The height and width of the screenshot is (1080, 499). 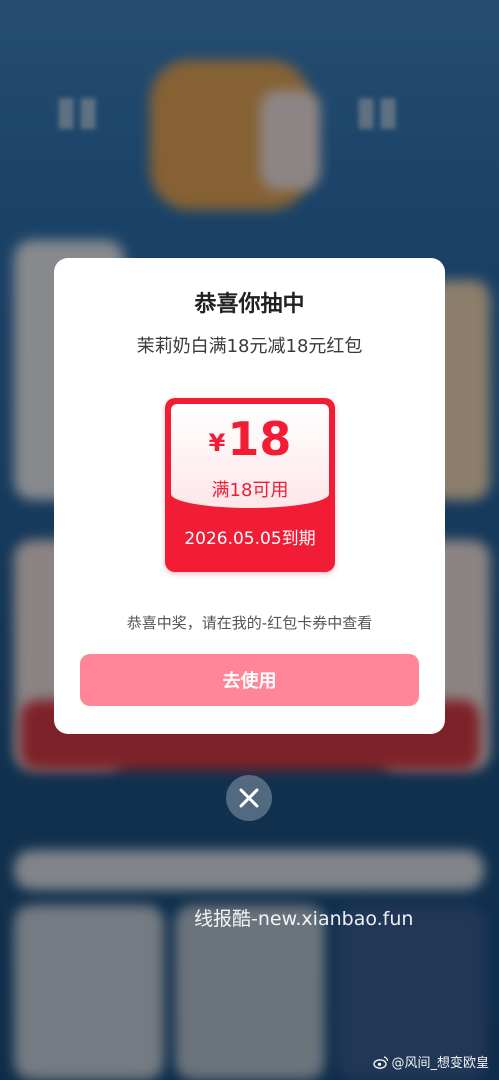 What do you see at coordinates (259, 439) in the screenshot?
I see `coupon-value: 18` at bounding box center [259, 439].